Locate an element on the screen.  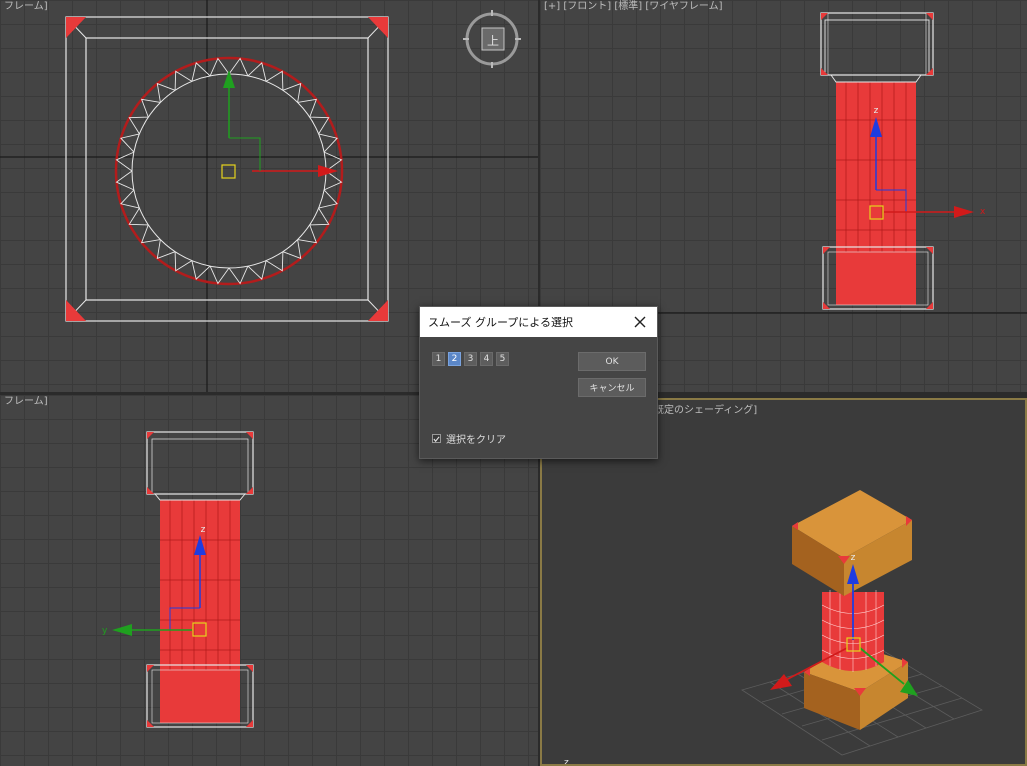
clear-selection-label: 選択をクリア is located at coordinates (476, 440).